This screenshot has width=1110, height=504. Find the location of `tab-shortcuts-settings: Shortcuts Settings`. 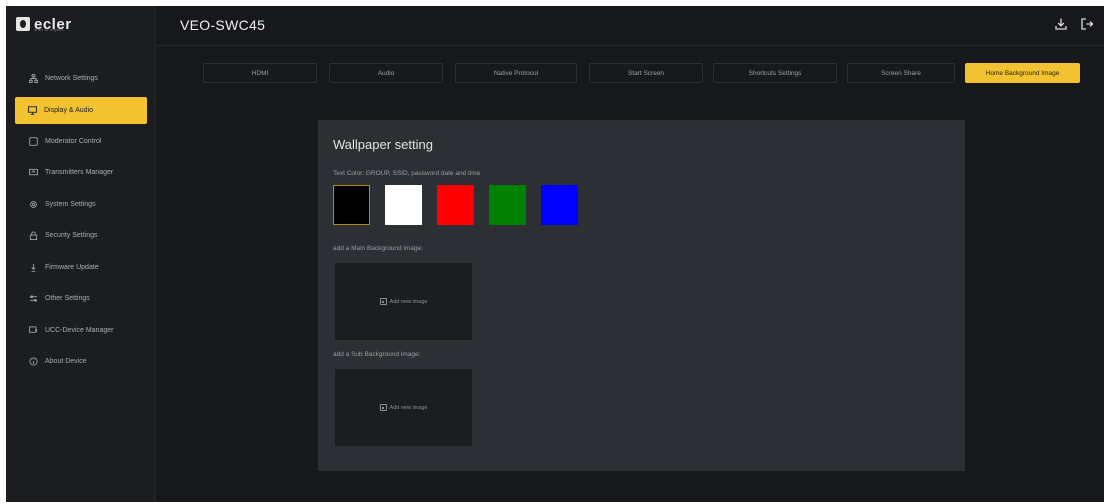

tab-shortcuts-settings: Shortcuts Settings is located at coordinates (775, 73).